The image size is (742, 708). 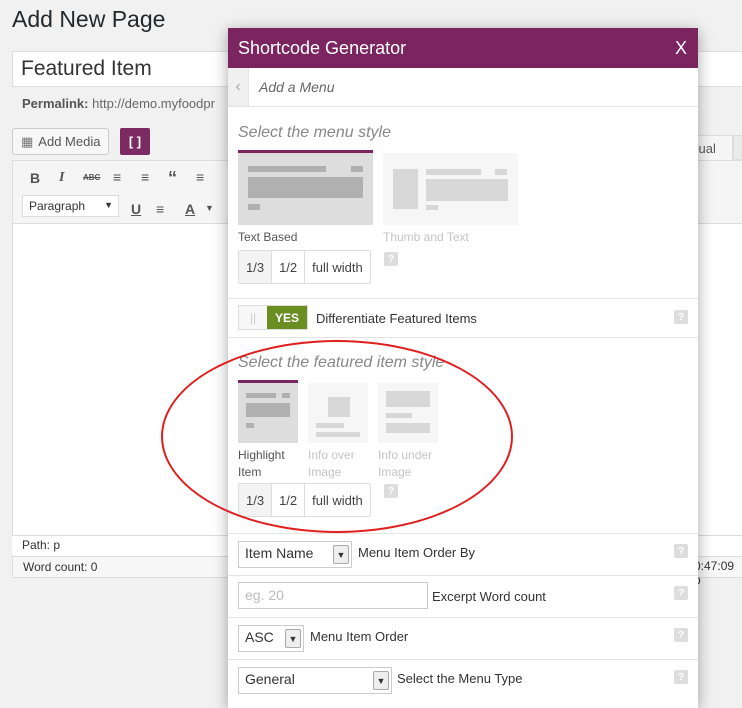 What do you see at coordinates (200, 177) in the screenshot?
I see `align-left-icon: ≡` at bounding box center [200, 177].